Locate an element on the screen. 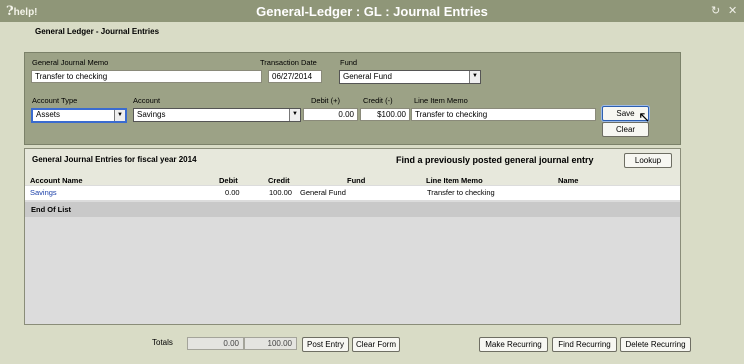 This screenshot has height=364, width=744. debit-label: Debit (+) is located at coordinates (325, 100).